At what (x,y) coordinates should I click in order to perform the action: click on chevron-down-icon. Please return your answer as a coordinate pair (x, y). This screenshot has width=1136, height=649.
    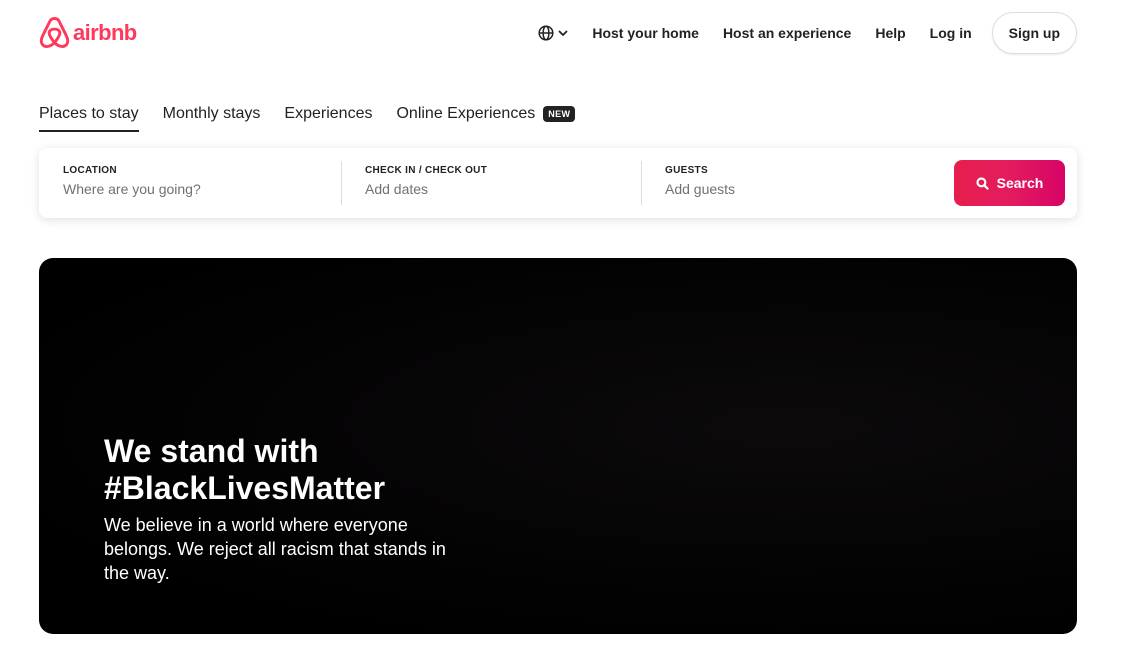
    Looking at the image, I should click on (563, 33).